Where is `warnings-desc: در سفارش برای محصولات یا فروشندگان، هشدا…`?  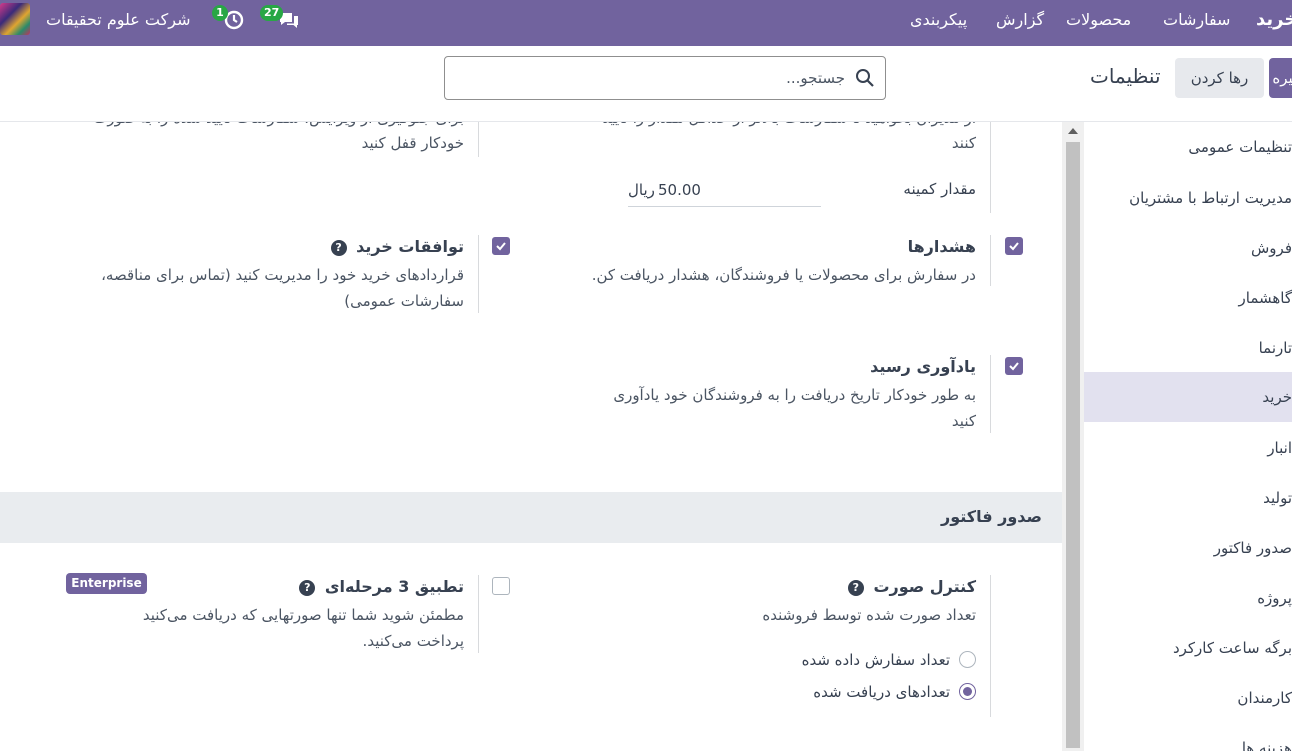 warnings-desc: در سفارش برای محصولات یا فروشندگان، هشدا… is located at coordinates (783, 275).